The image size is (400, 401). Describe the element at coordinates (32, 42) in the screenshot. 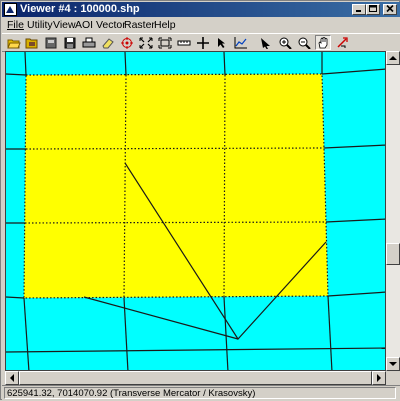

I see `open-layer-icon` at that location.